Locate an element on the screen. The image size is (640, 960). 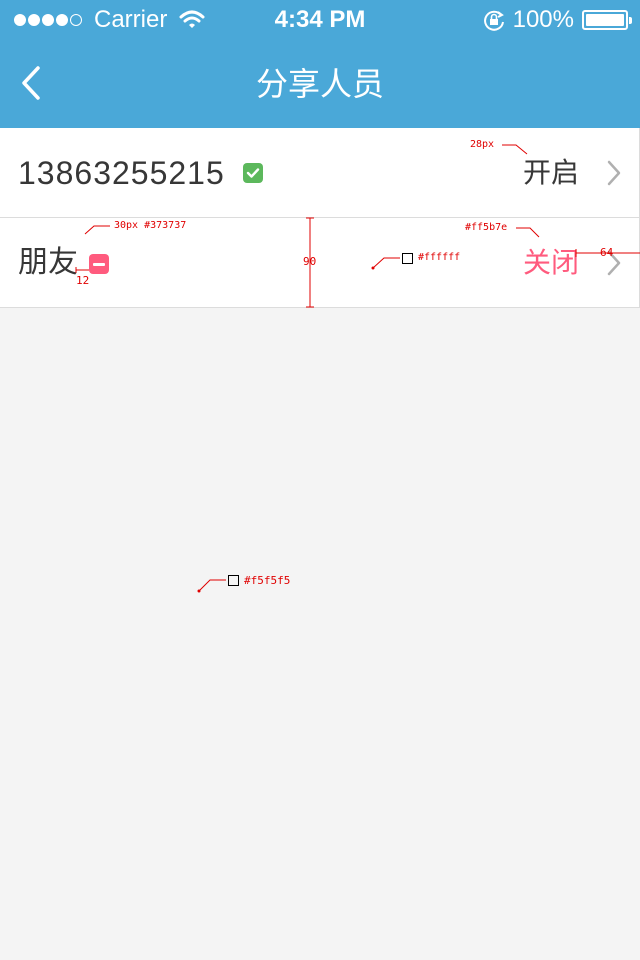
share-person-row: 13863255215 开启 is located at coordinates (320, 173).